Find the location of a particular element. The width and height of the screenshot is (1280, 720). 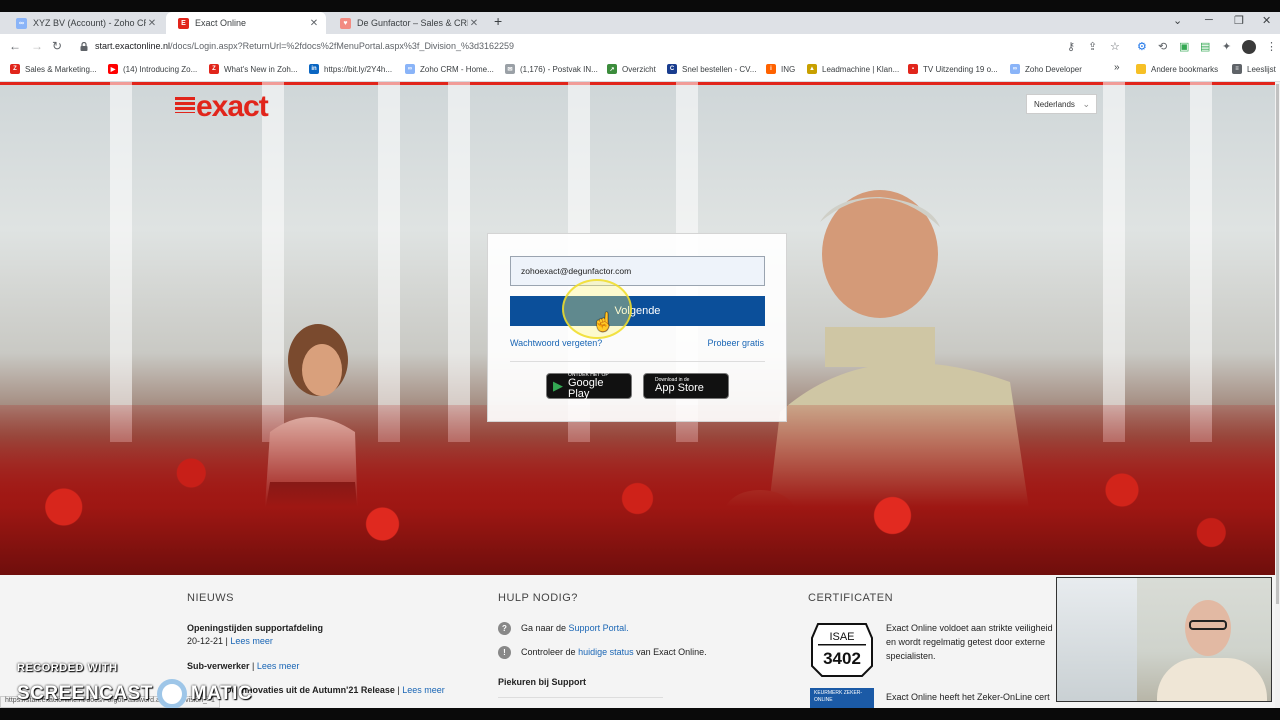

lock-icon is located at coordinates (84, 46).